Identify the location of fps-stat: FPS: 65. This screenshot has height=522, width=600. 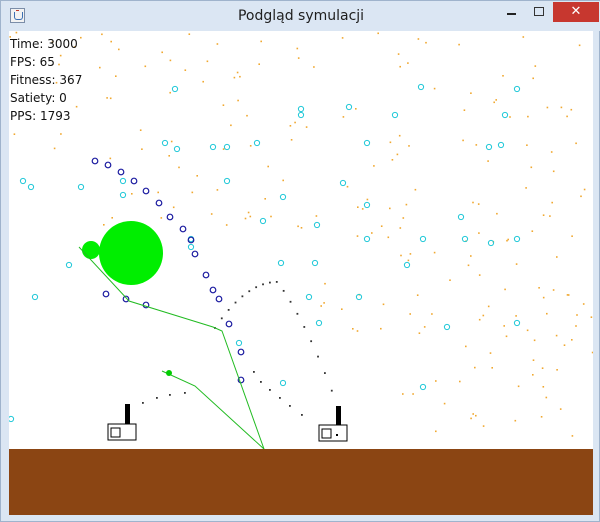
(32, 62).